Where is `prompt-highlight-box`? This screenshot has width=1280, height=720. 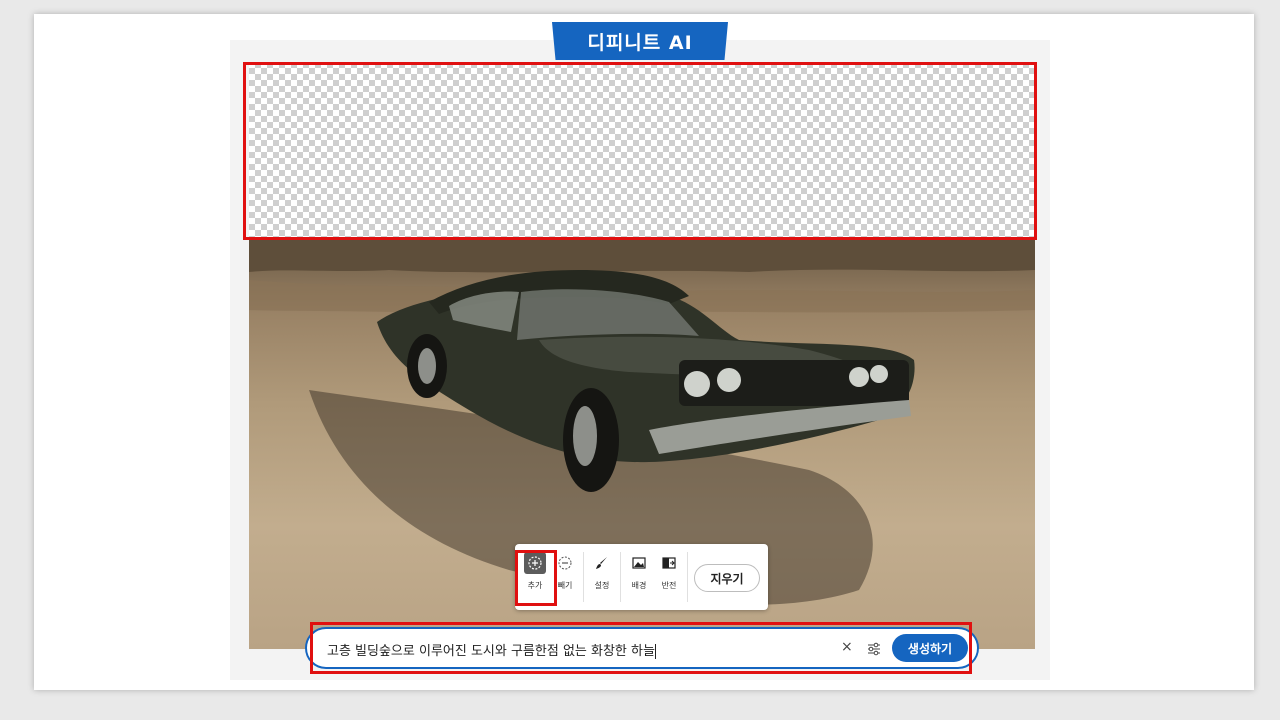
prompt-highlight-box is located at coordinates (641, 648).